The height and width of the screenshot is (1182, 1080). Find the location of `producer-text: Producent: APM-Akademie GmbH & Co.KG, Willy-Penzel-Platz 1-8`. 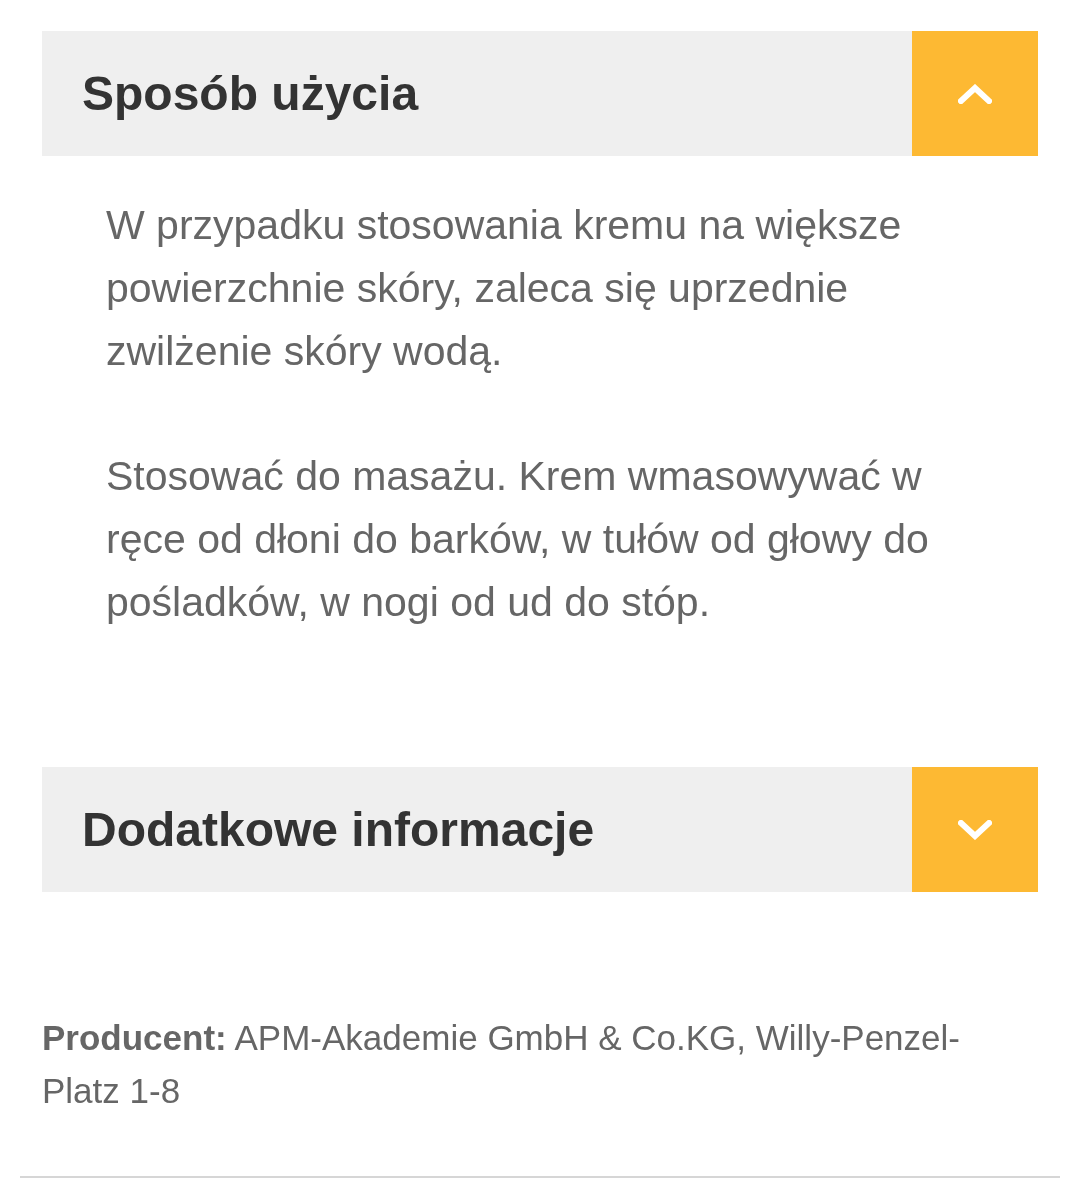

producer-text: Producent: APM-Akademie GmbH & Co.KG, Willy-Penzel-Platz 1-8 is located at coordinates (501, 1064).